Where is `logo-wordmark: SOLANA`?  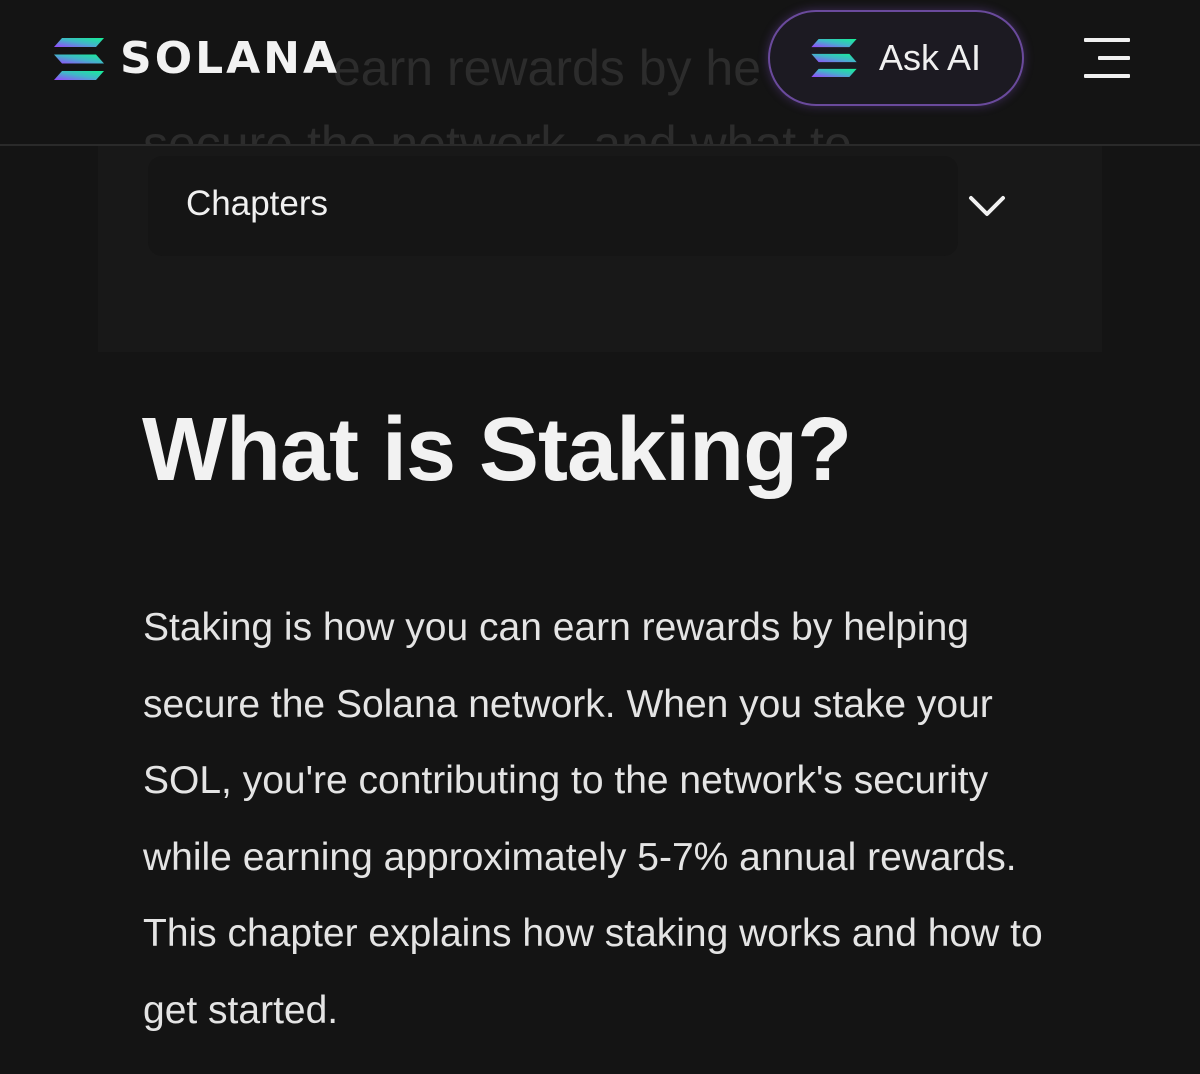
logo-wordmark: SOLANA is located at coordinates (230, 58).